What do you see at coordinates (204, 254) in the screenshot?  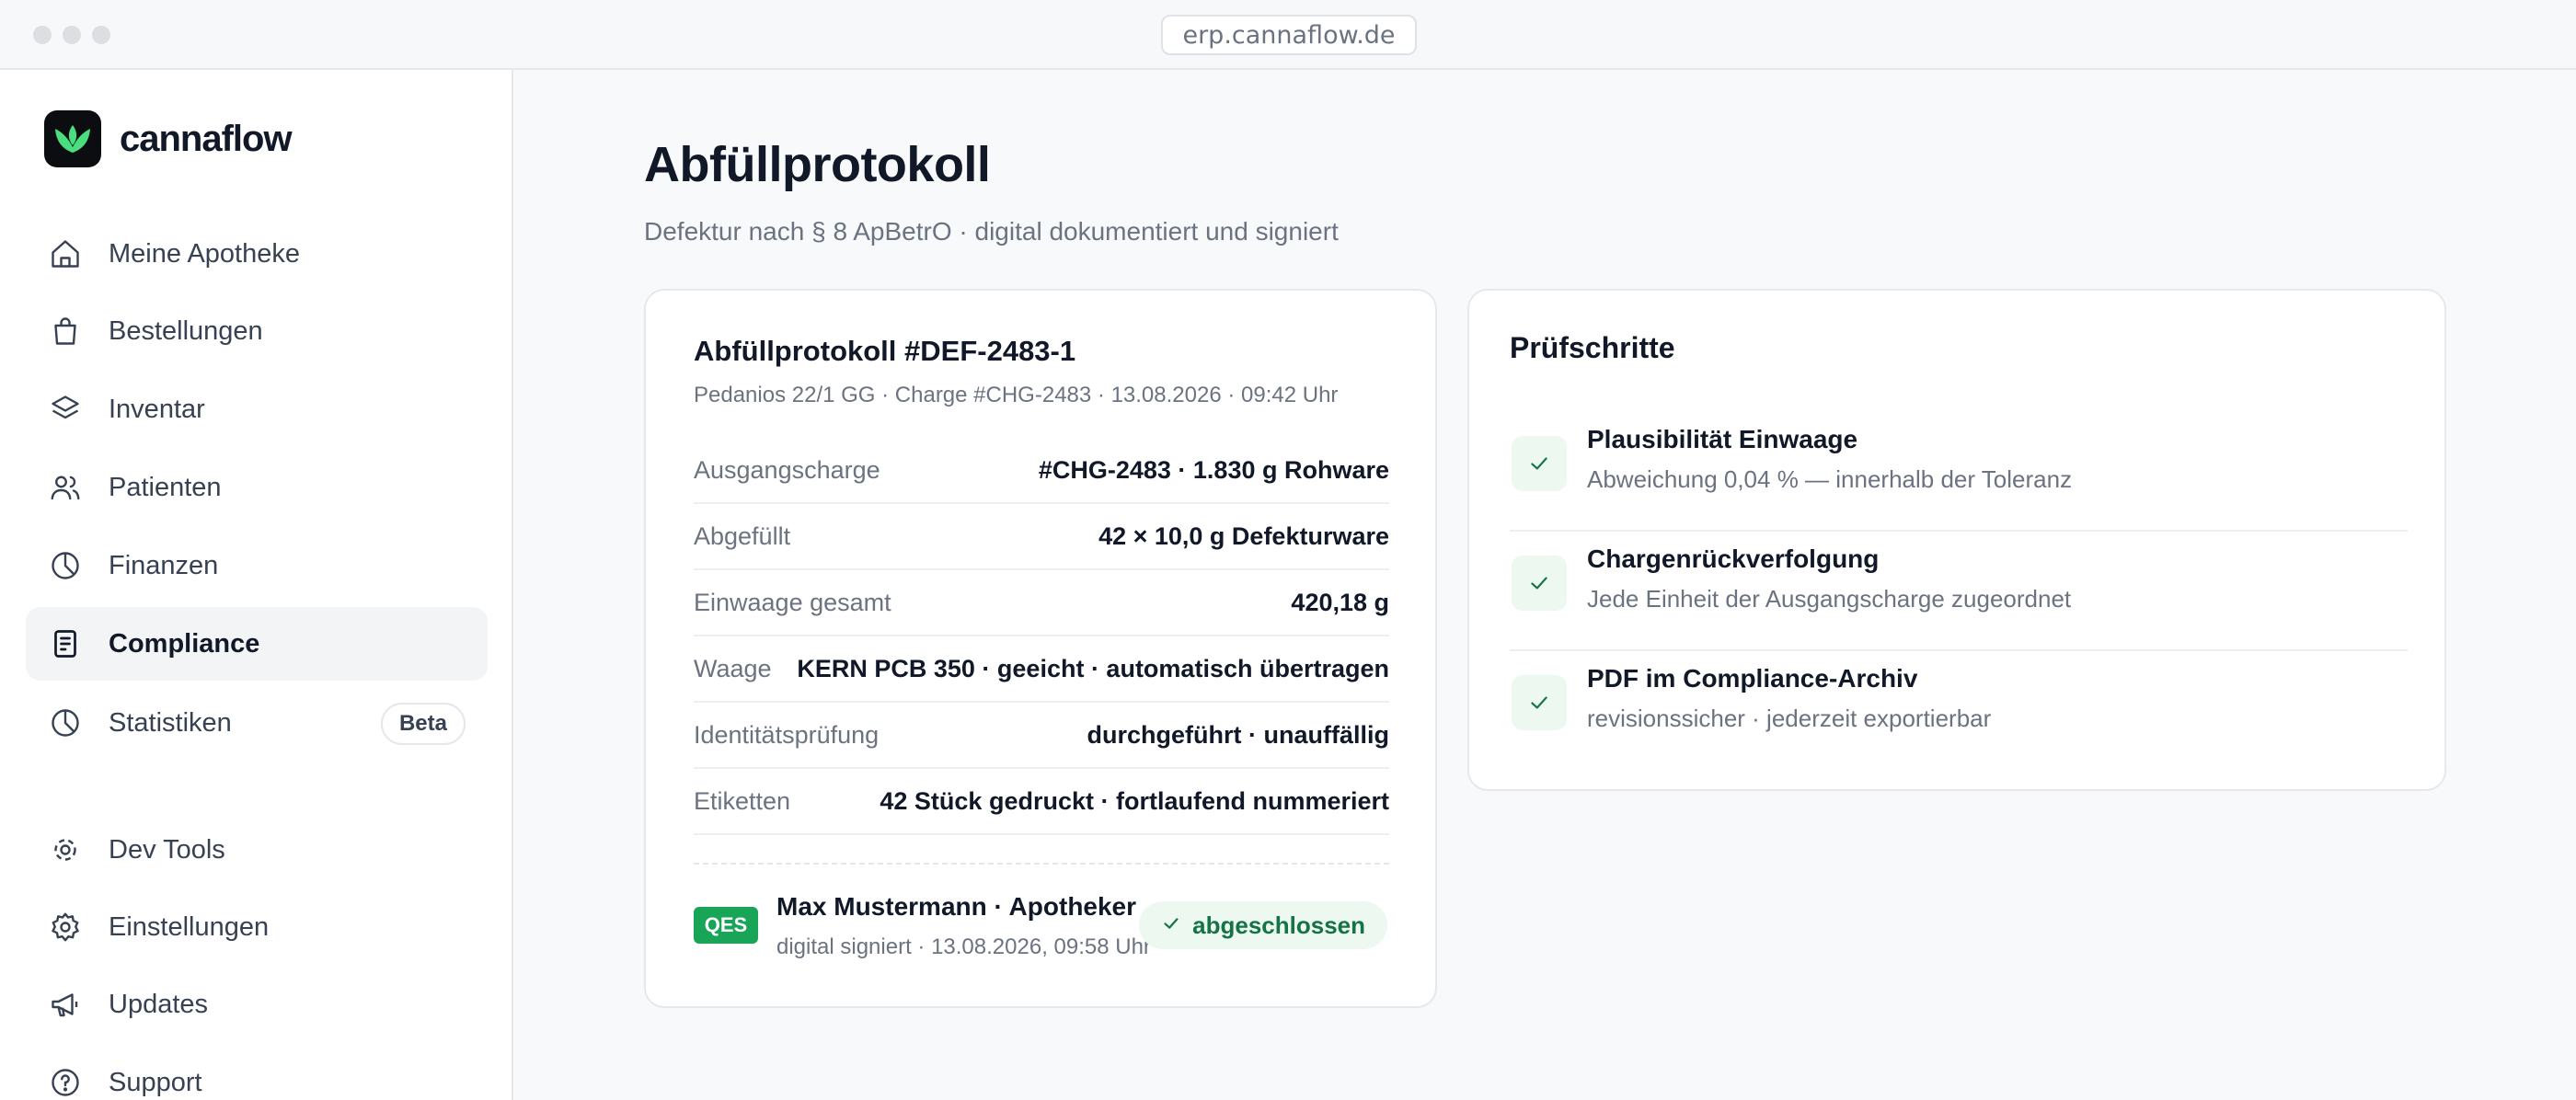 I see `sidebar-item-label: Meine Apotheke` at bounding box center [204, 254].